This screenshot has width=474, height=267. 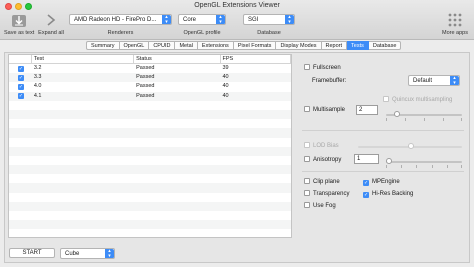 What do you see at coordinates (334, 45) in the screenshot?
I see `tab-report: Report` at bounding box center [334, 45].